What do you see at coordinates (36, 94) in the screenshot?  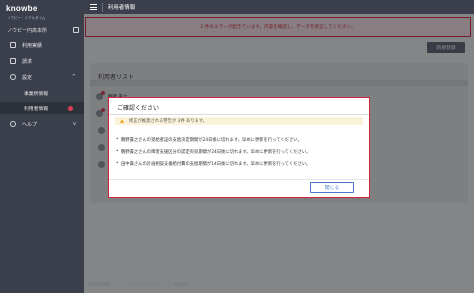 I see `sidebar-item-label: 事業所情報` at bounding box center [36, 94].